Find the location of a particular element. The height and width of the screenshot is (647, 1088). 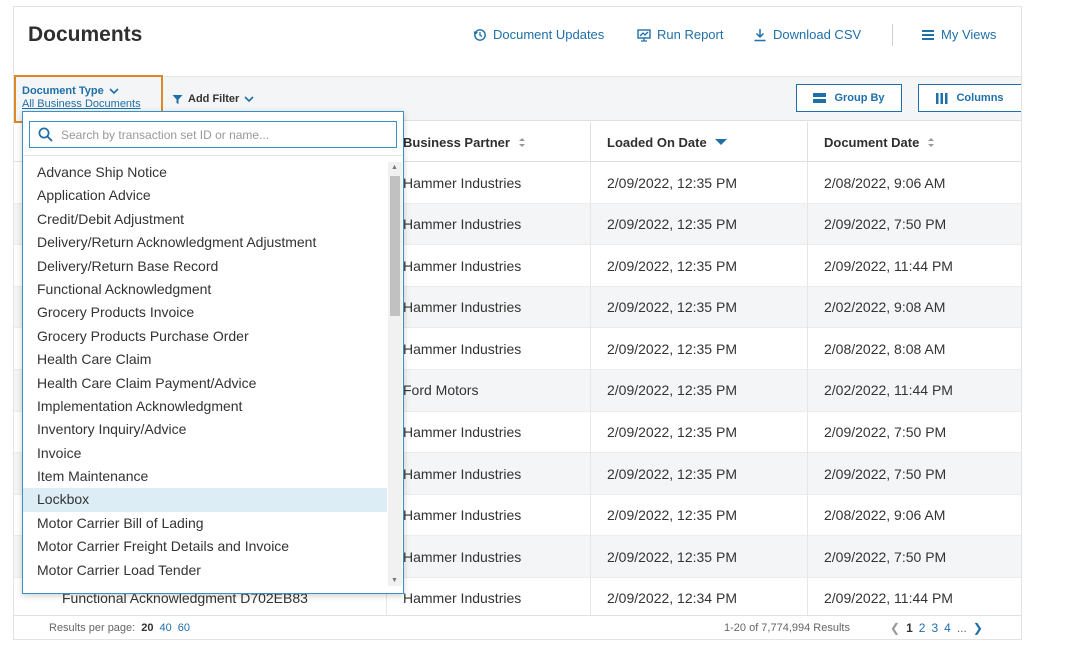

scroll-up-icon: ▲ is located at coordinates (394, 167).